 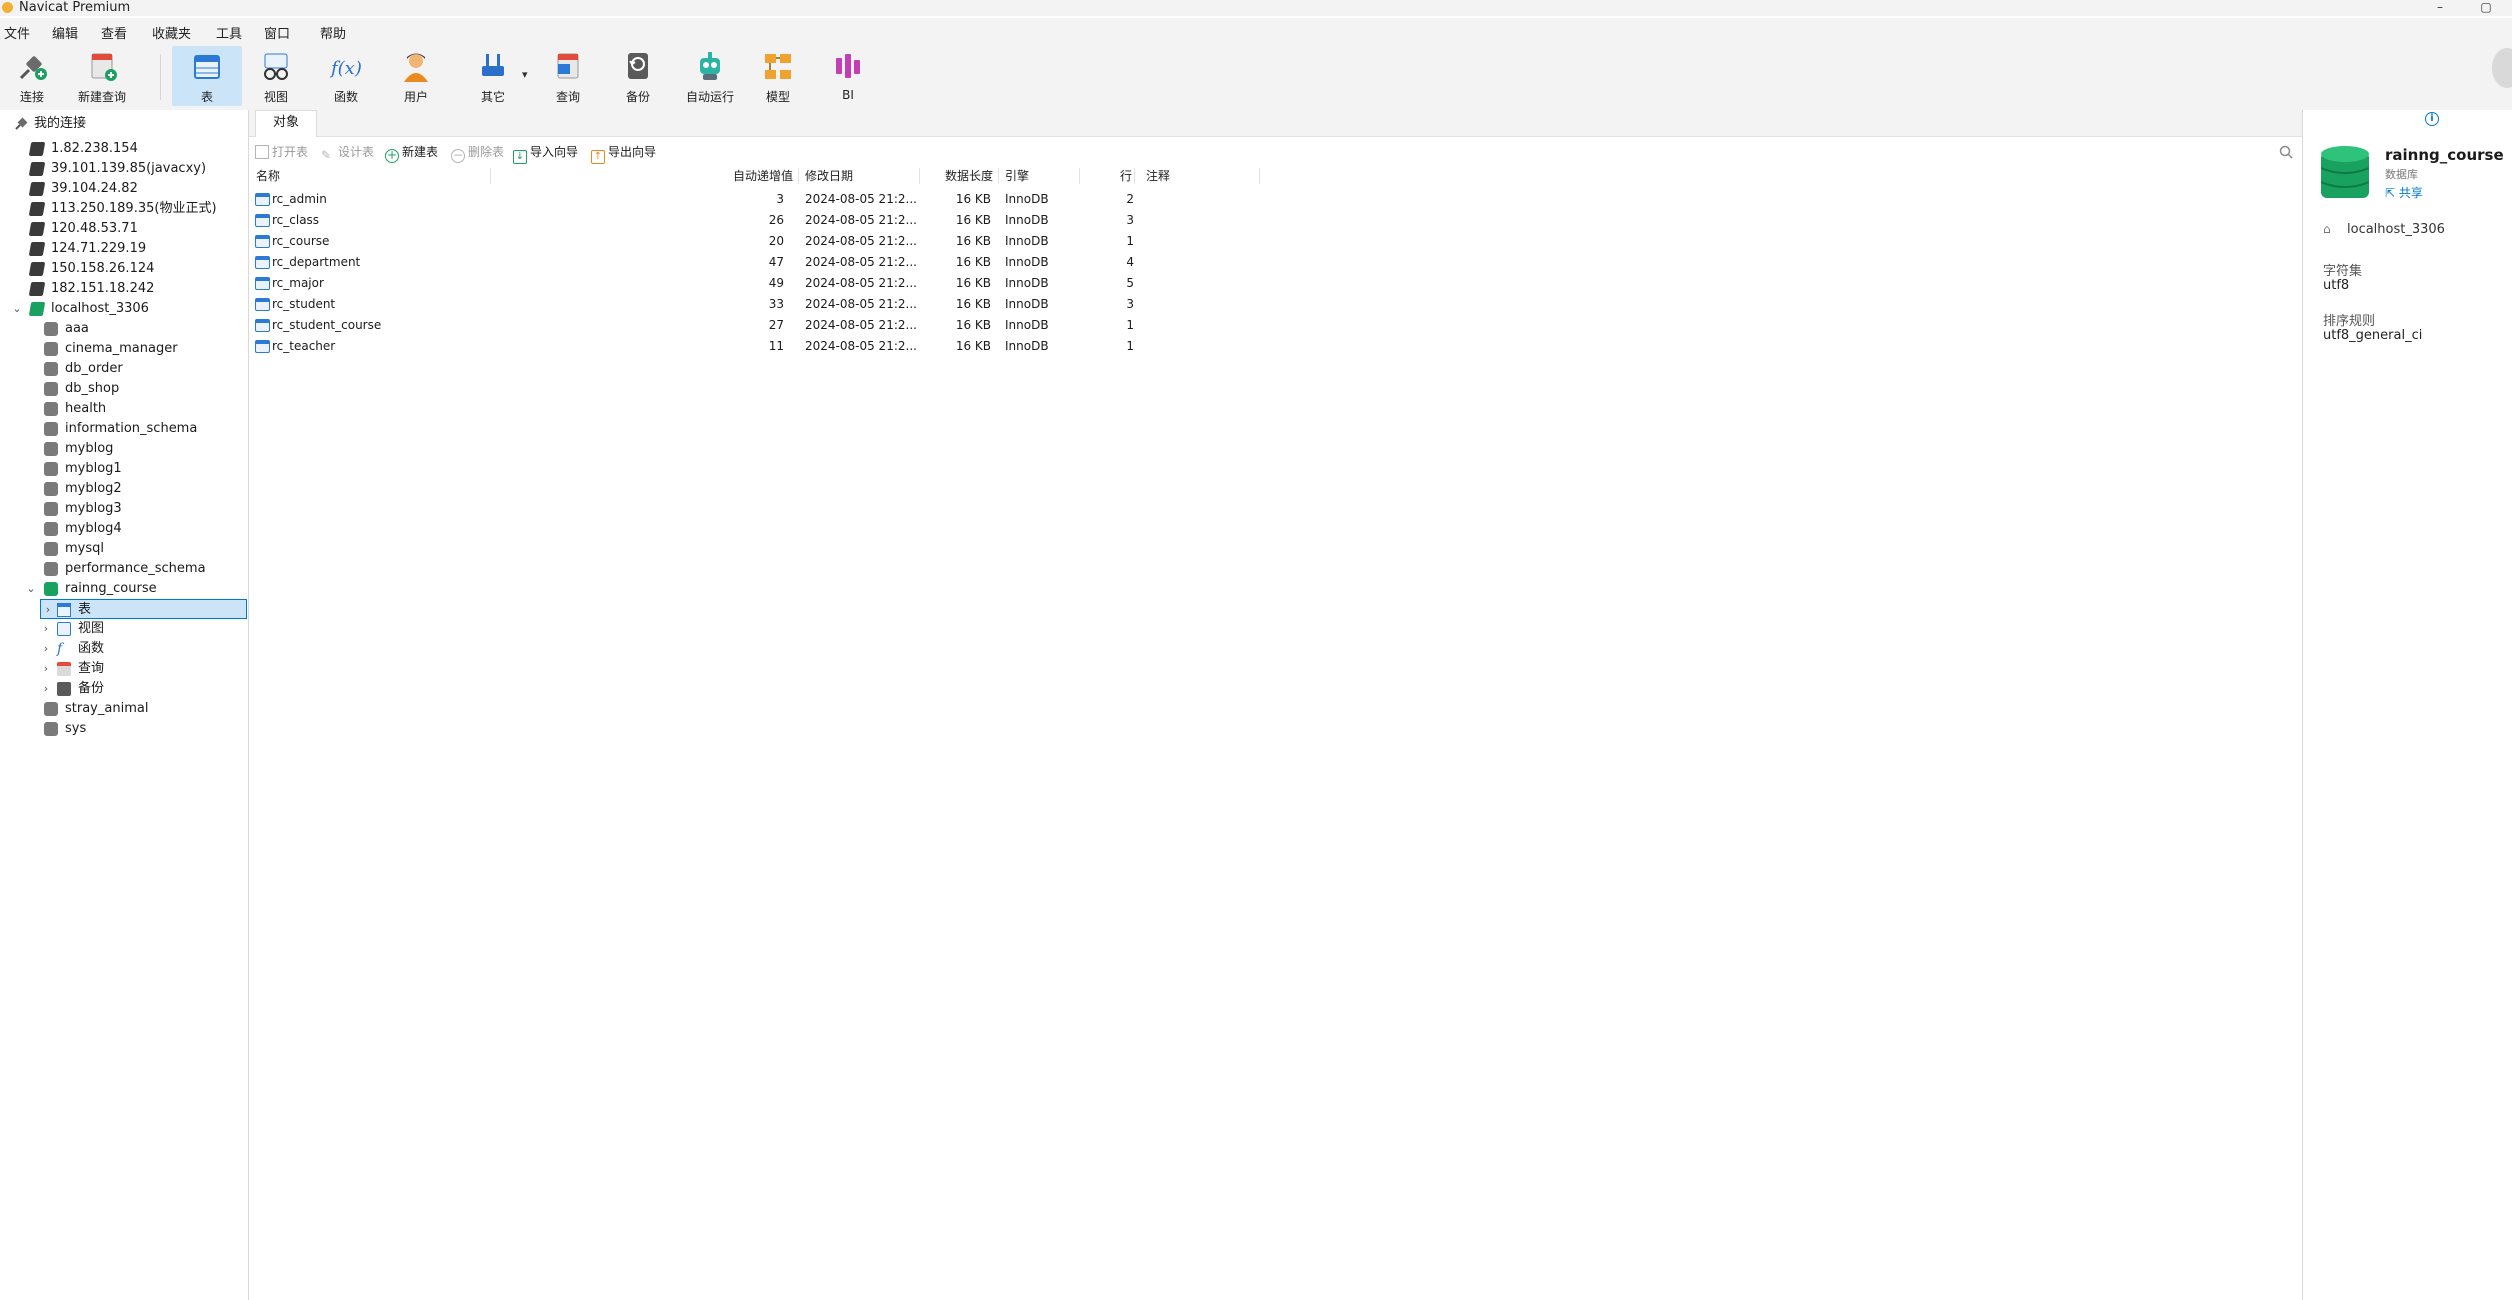 I want to click on tree-connection: 1.82.238.154, so click(x=123, y=149).